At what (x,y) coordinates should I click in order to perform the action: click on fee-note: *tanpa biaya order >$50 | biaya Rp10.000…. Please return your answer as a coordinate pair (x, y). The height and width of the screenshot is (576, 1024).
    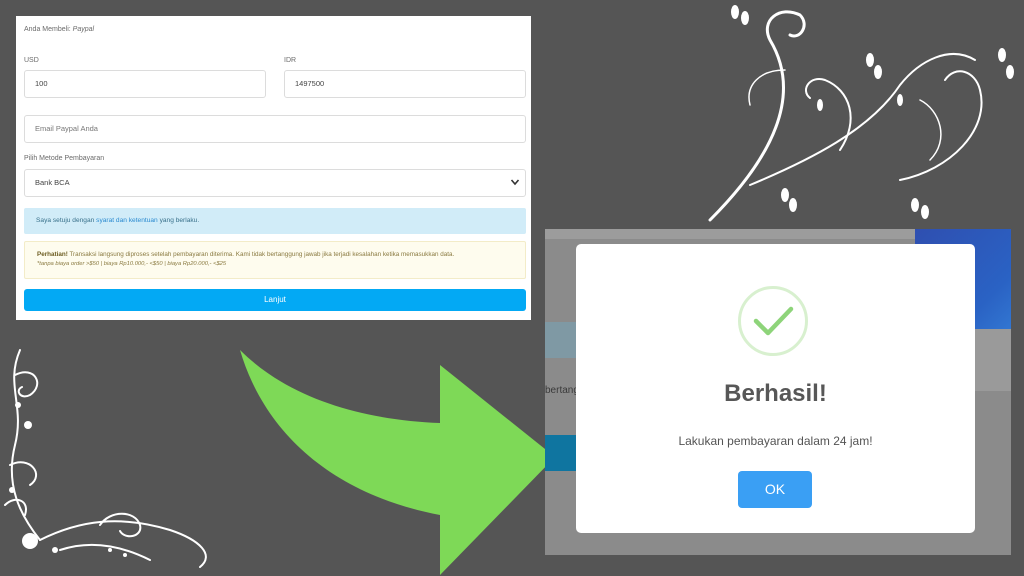
    Looking at the image, I should click on (132, 264).